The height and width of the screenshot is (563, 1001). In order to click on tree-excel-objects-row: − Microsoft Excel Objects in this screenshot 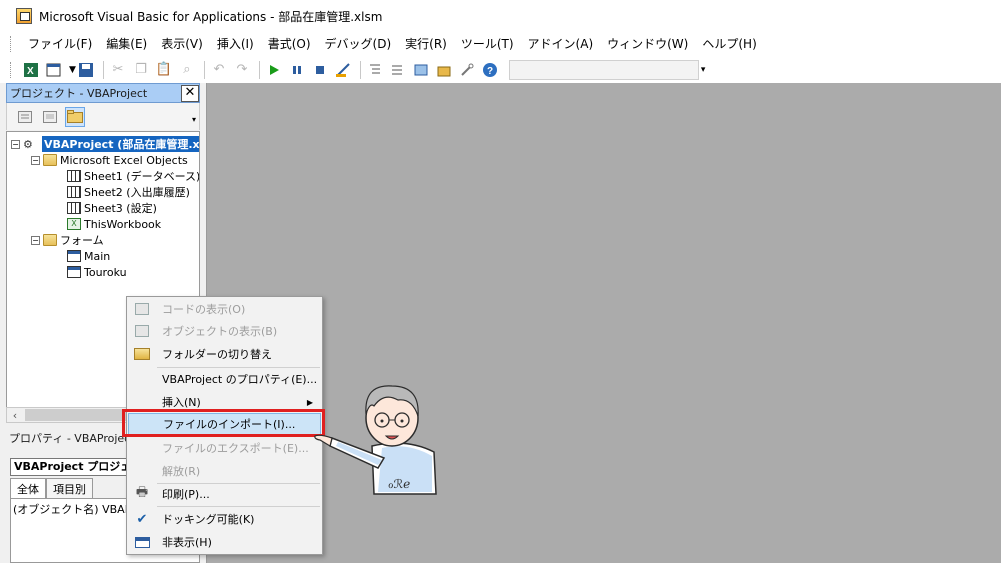, I will do `click(109, 160)`.